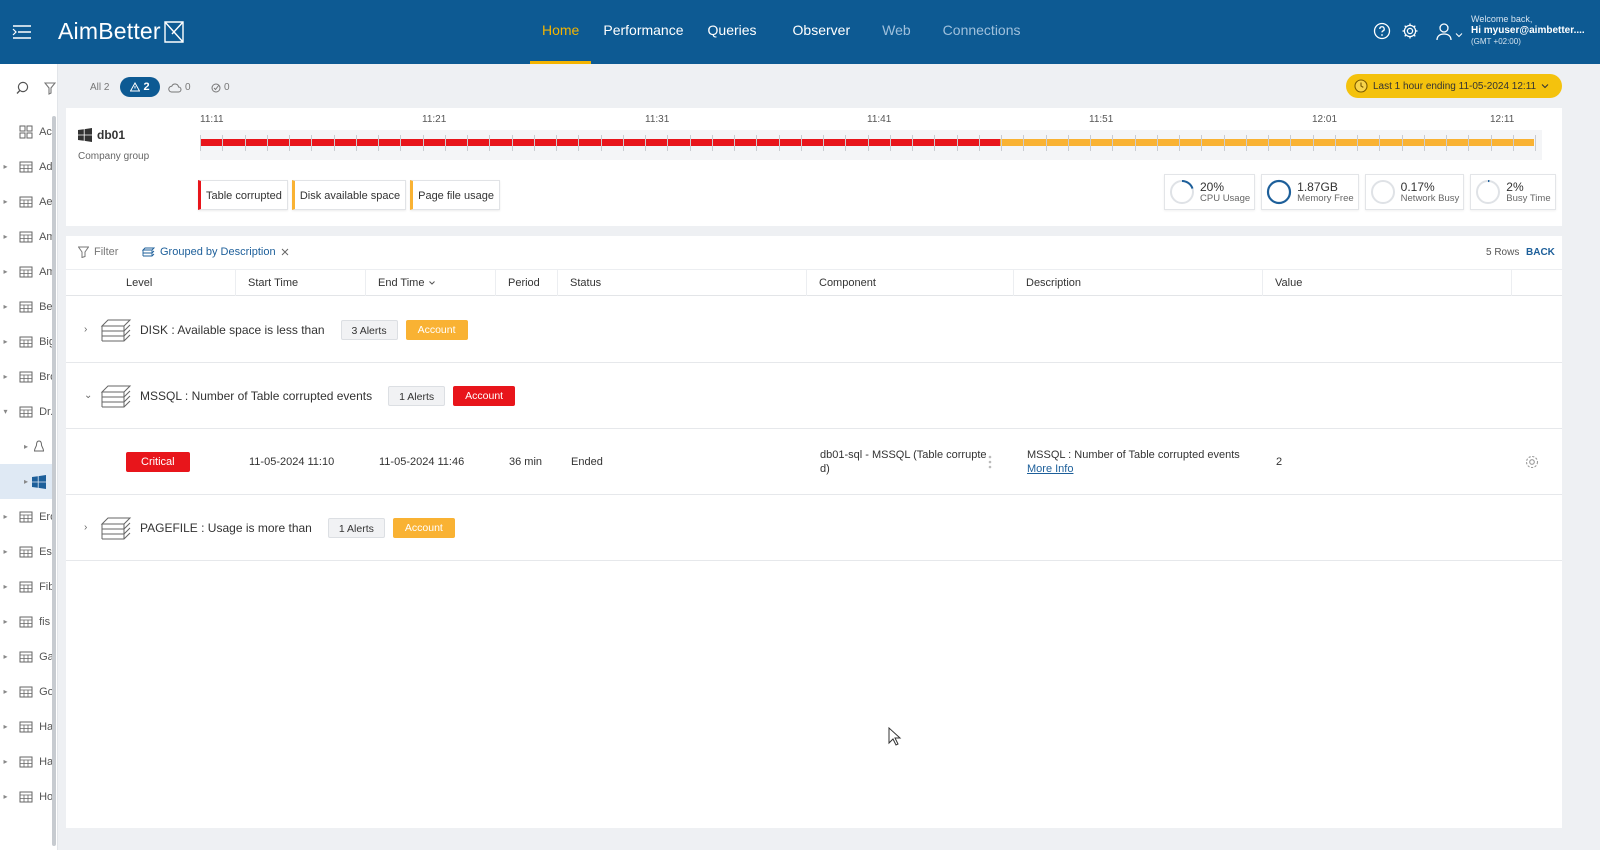  Describe the element at coordinates (561, 32) in the screenshot. I see `nav-home: Home` at that location.